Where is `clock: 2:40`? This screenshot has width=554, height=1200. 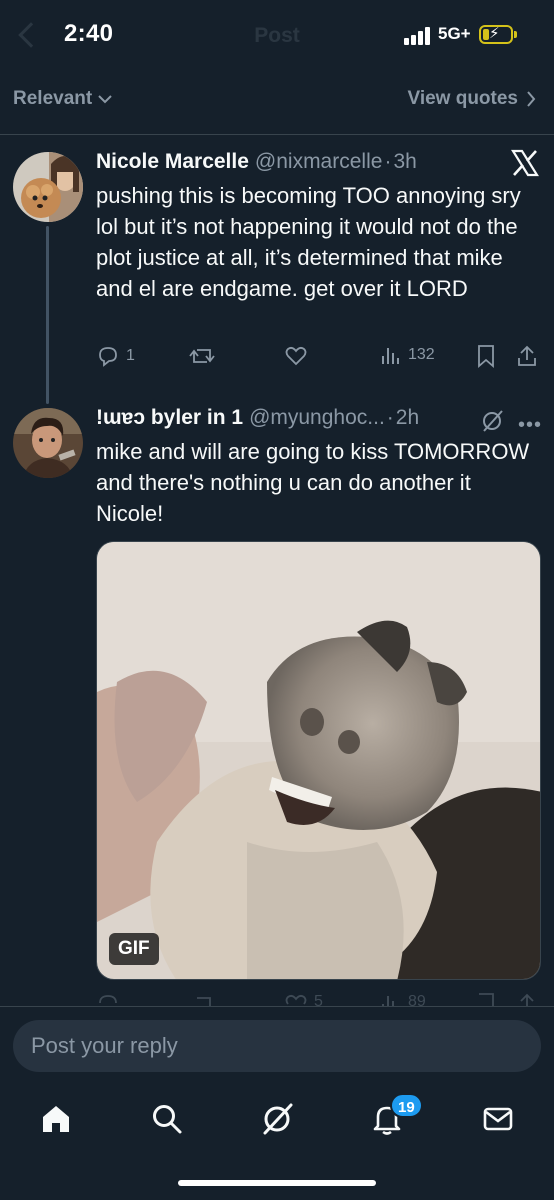
clock: 2:40 is located at coordinates (89, 33).